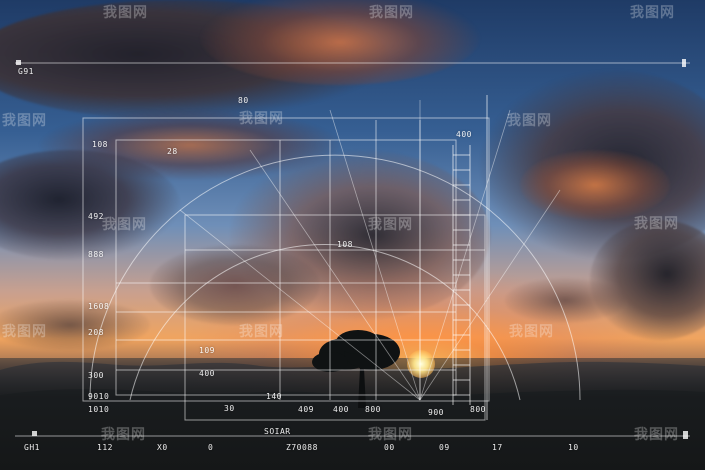 The width and height of the screenshot is (705, 470). Describe the element at coordinates (274, 396) in the screenshot. I see `label-base-2: 140` at that location.